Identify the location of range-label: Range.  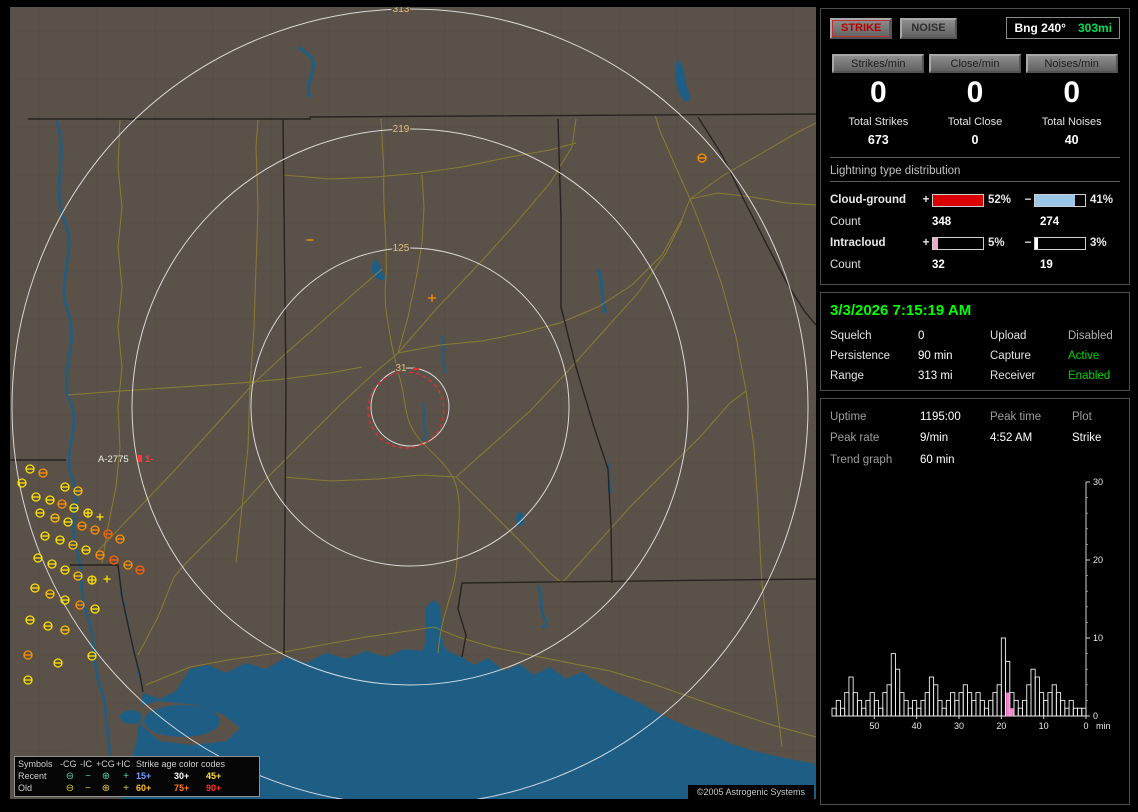
(847, 376).